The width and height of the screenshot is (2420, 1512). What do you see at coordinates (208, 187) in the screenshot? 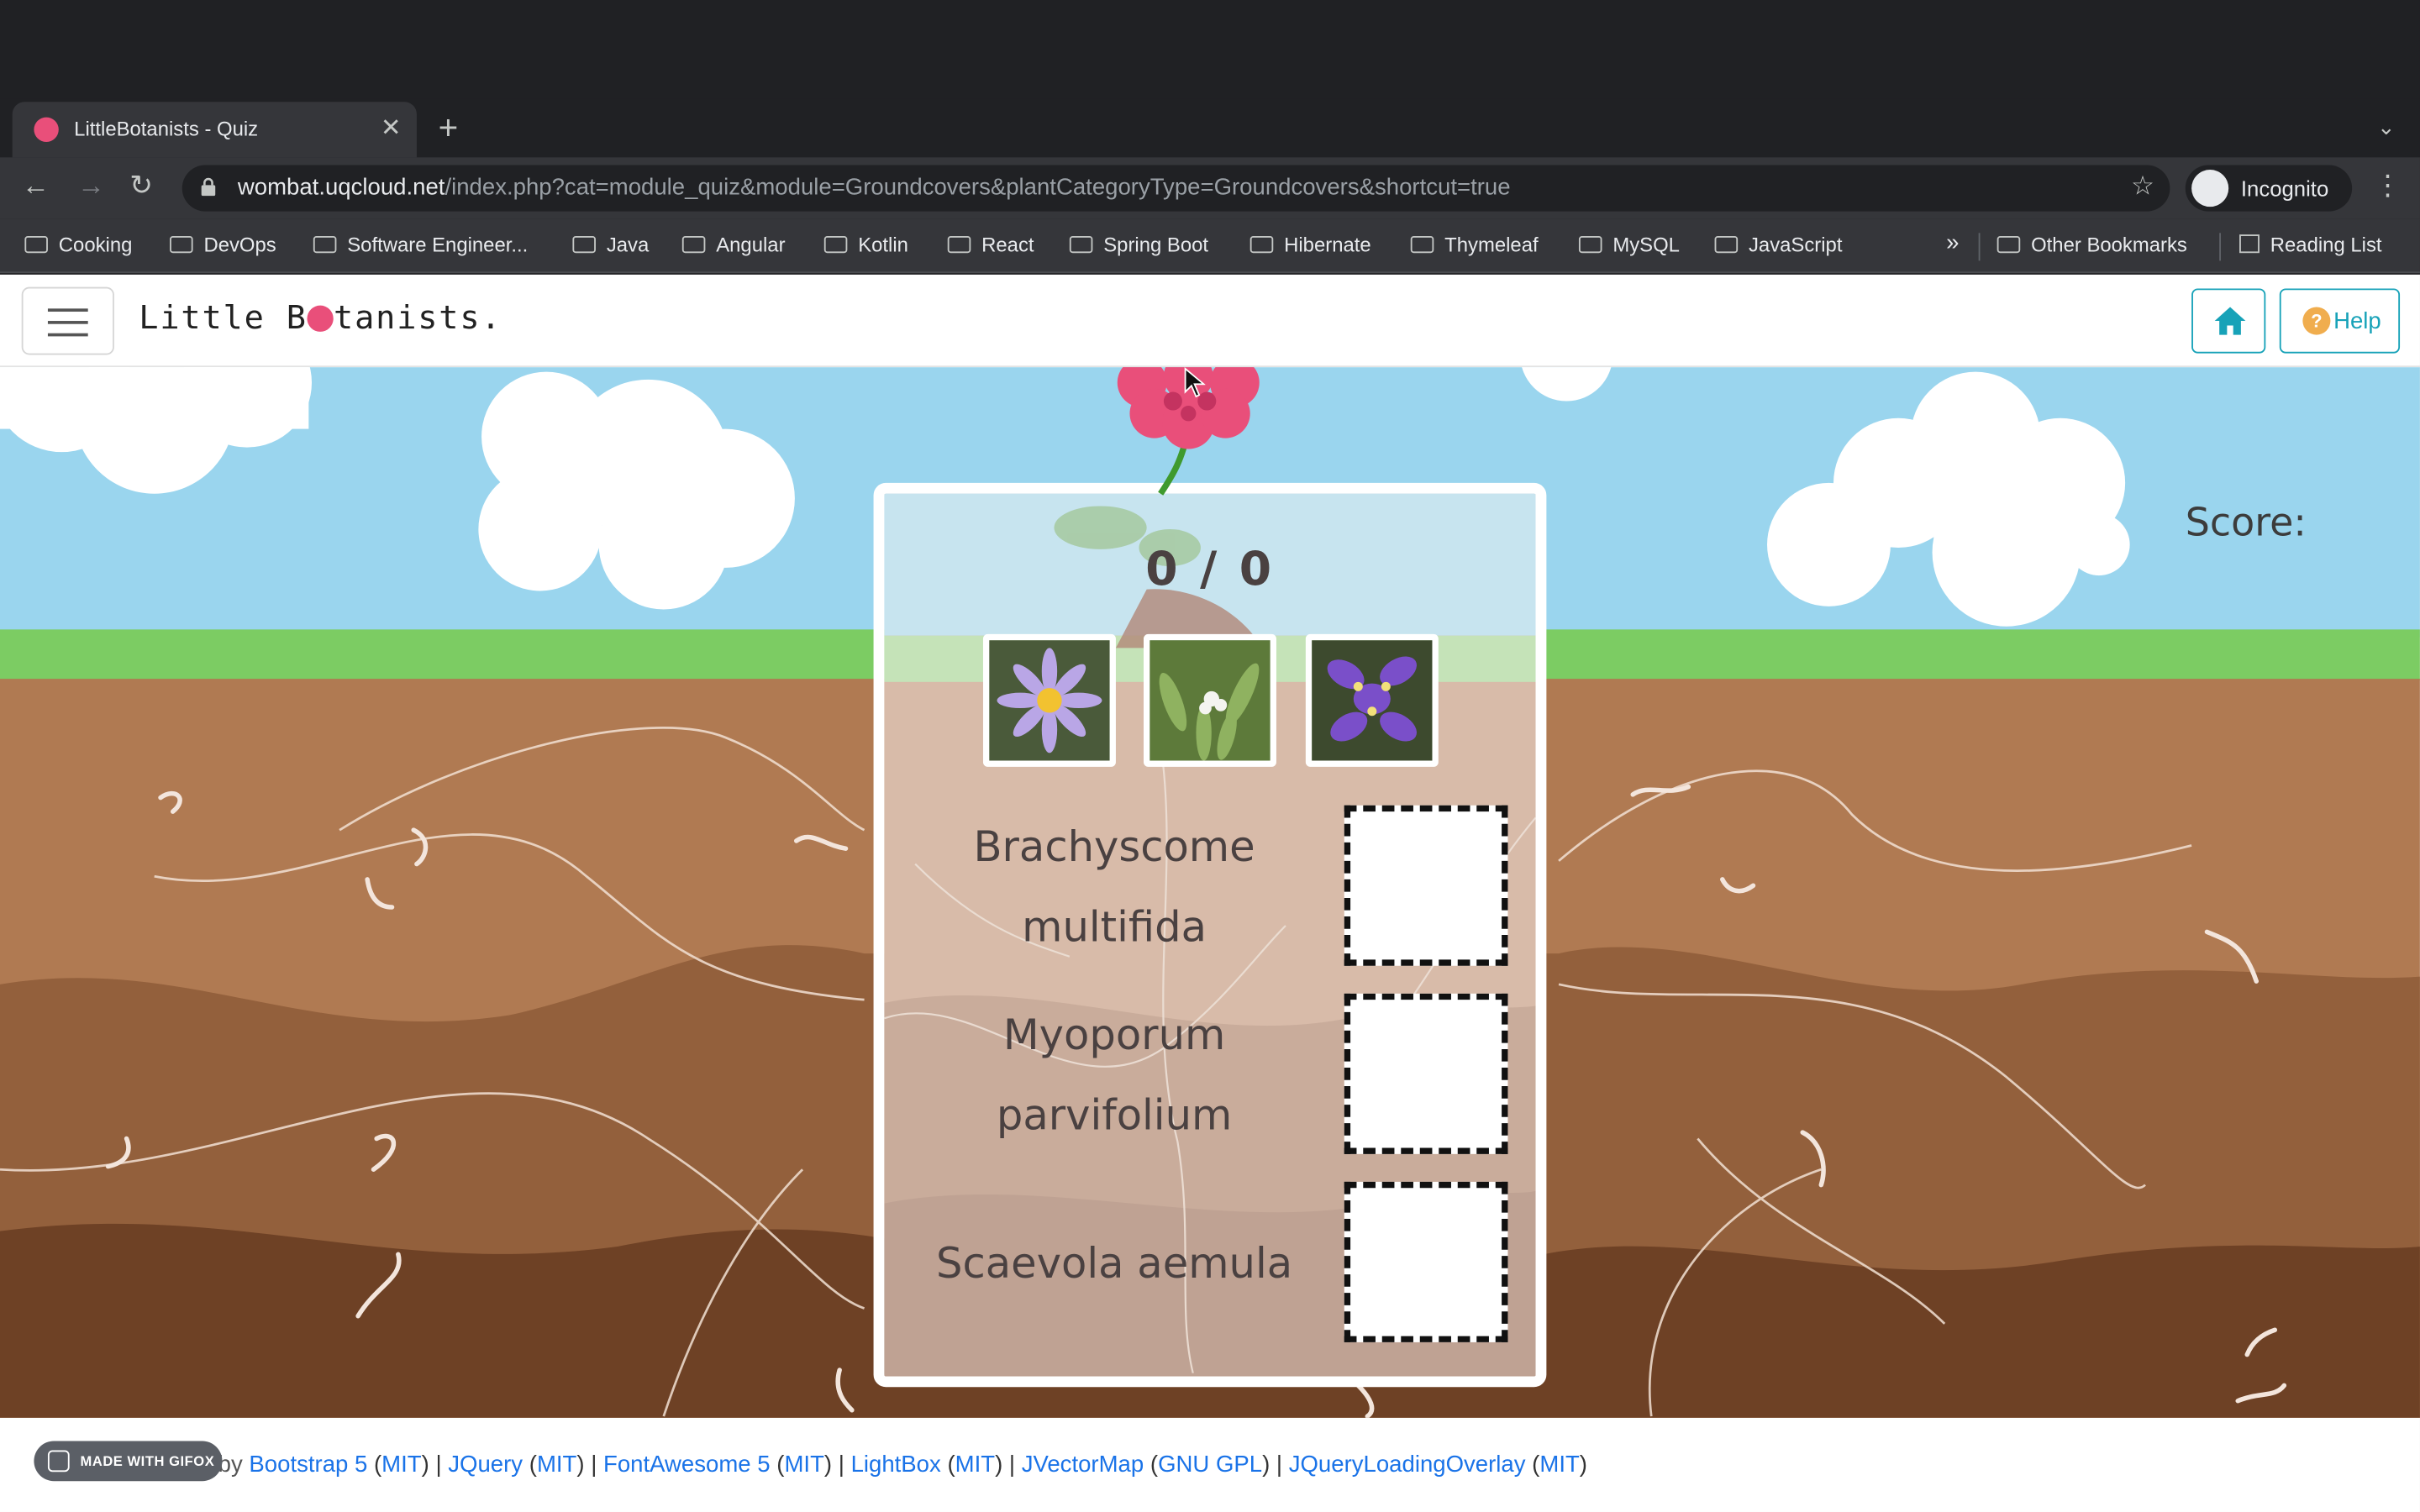
I see `lock-icon` at bounding box center [208, 187].